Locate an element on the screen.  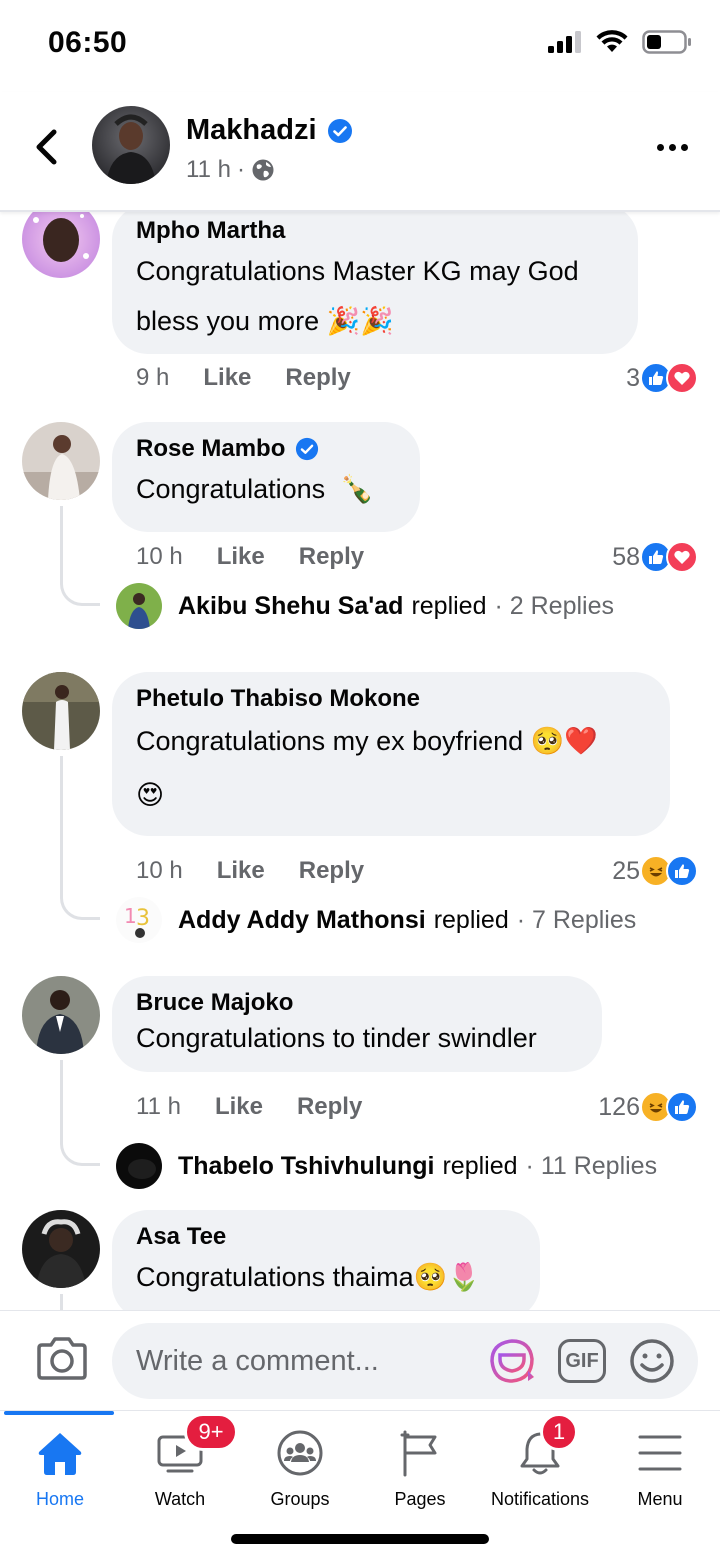
emoji-button is located at coordinates (652, 1361).